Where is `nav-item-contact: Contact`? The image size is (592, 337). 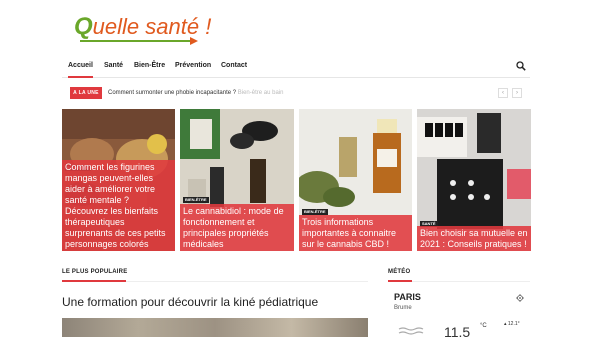 nav-item-contact: Contact is located at coordinates (234, 67).